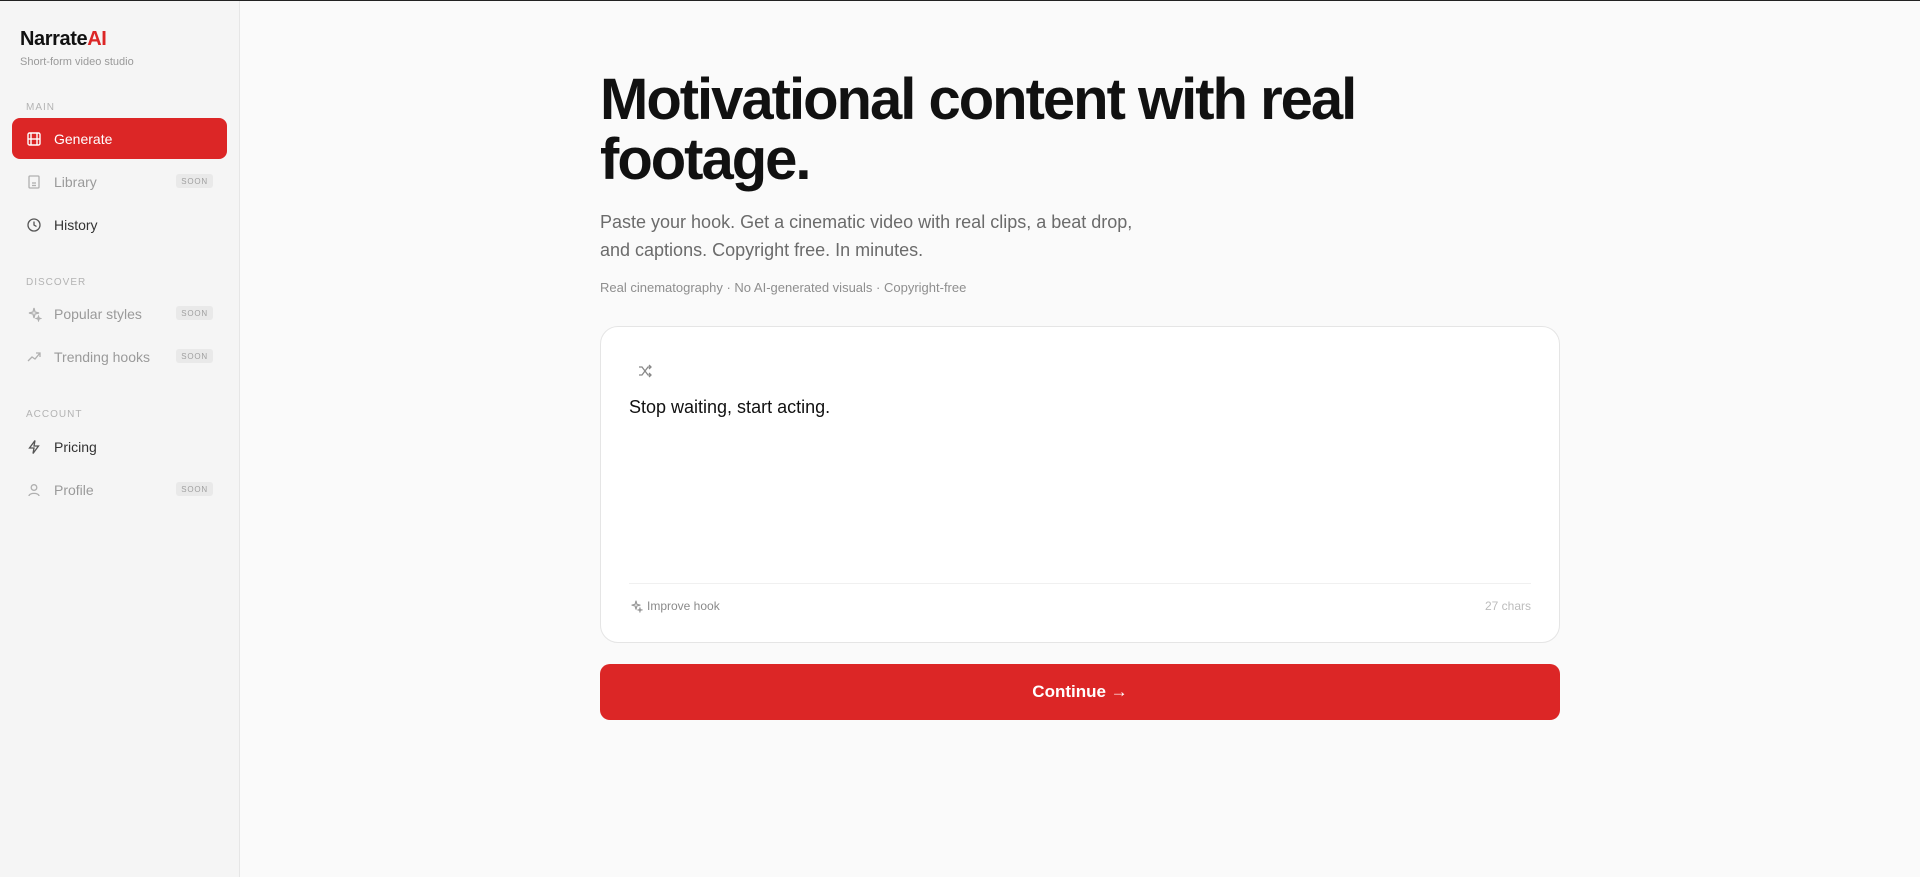  What do you see at coordinates (1507, 606) in the screenshot?
I see `char-count: 27 chars` at bounding box center [1507, 606].